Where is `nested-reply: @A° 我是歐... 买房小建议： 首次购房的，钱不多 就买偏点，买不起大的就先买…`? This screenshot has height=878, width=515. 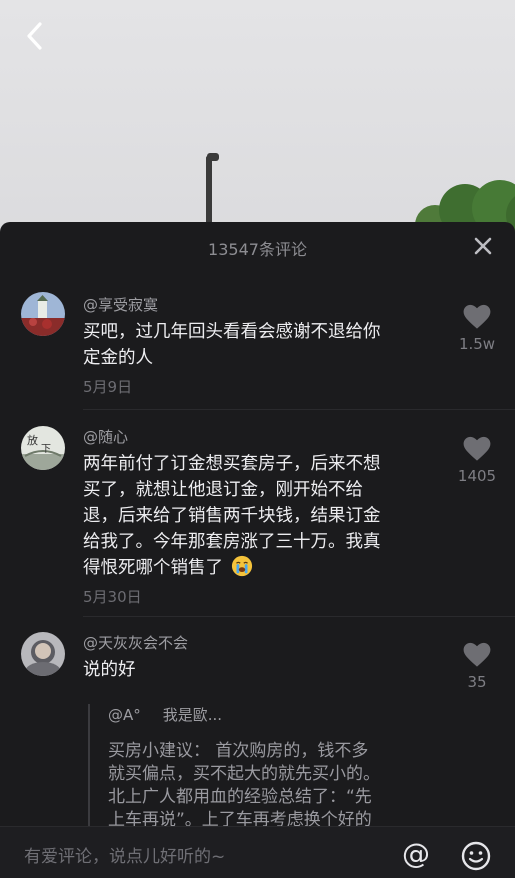
nested-reply: @A° 我是歐... 买房小建议： 首次购房的，钱不多 就买偏点，买不起大的就先买… is located at coordinates (278, 768).